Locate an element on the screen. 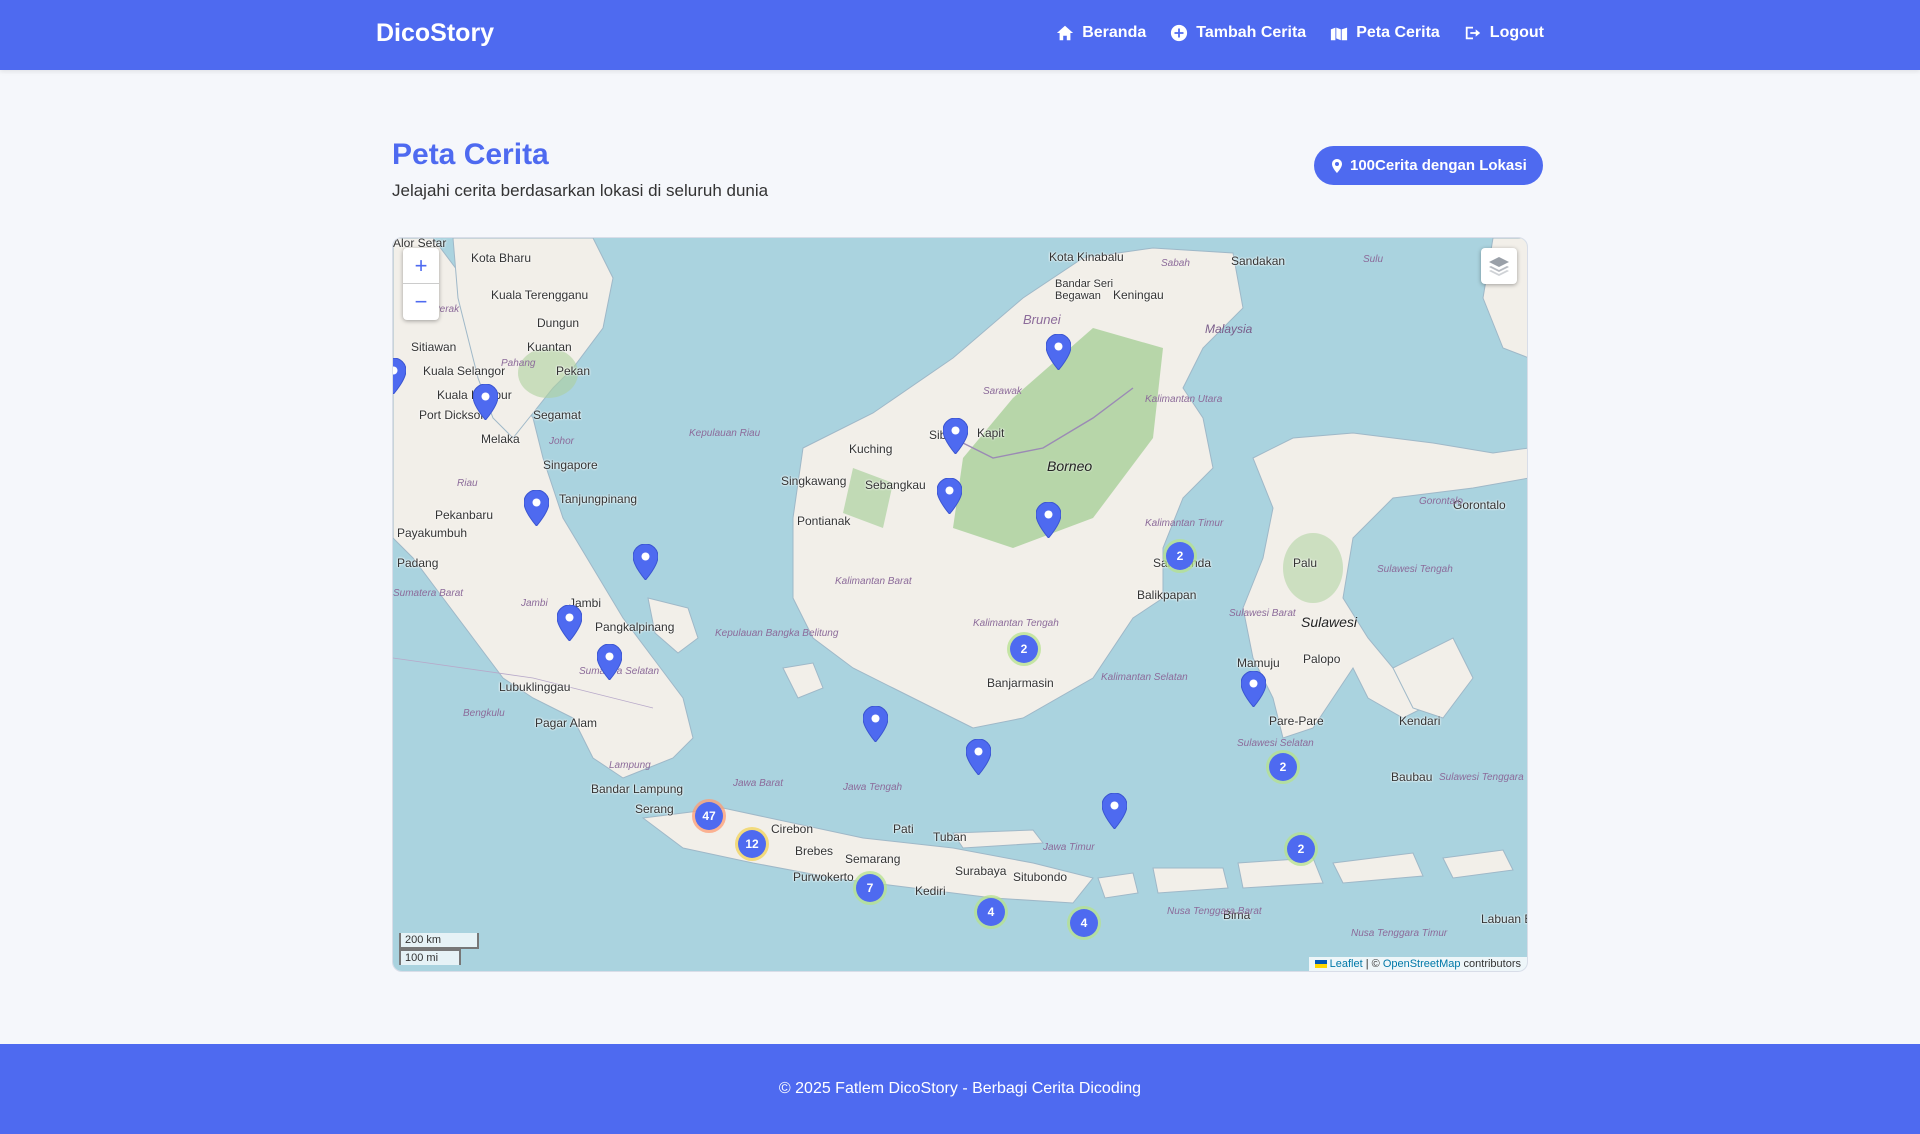 The image size is (1920, 1134). region-label: Kalimantan Tengah is located at coordinates (1016, 623).